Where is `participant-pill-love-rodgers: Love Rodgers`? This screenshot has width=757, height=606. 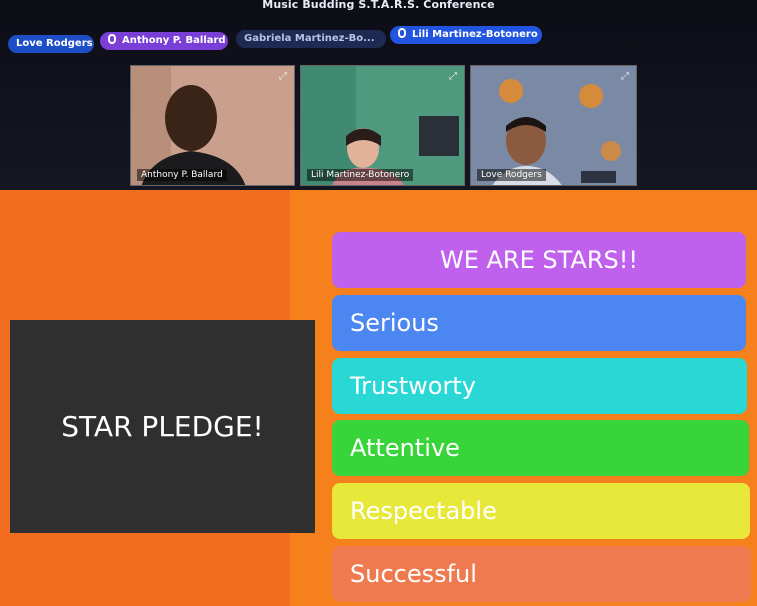 participant-pill-love-rodgers: Love Rodgers is located at coordinates (51, 44).